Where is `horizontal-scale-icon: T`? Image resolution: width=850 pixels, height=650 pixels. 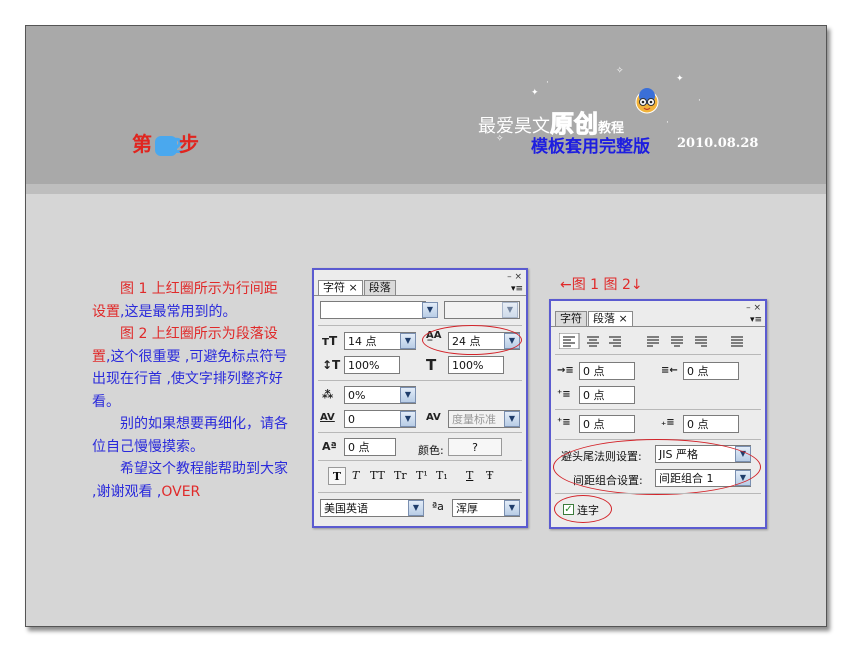 horizontal-scale-icon: T is located at coordinates (431, 365).